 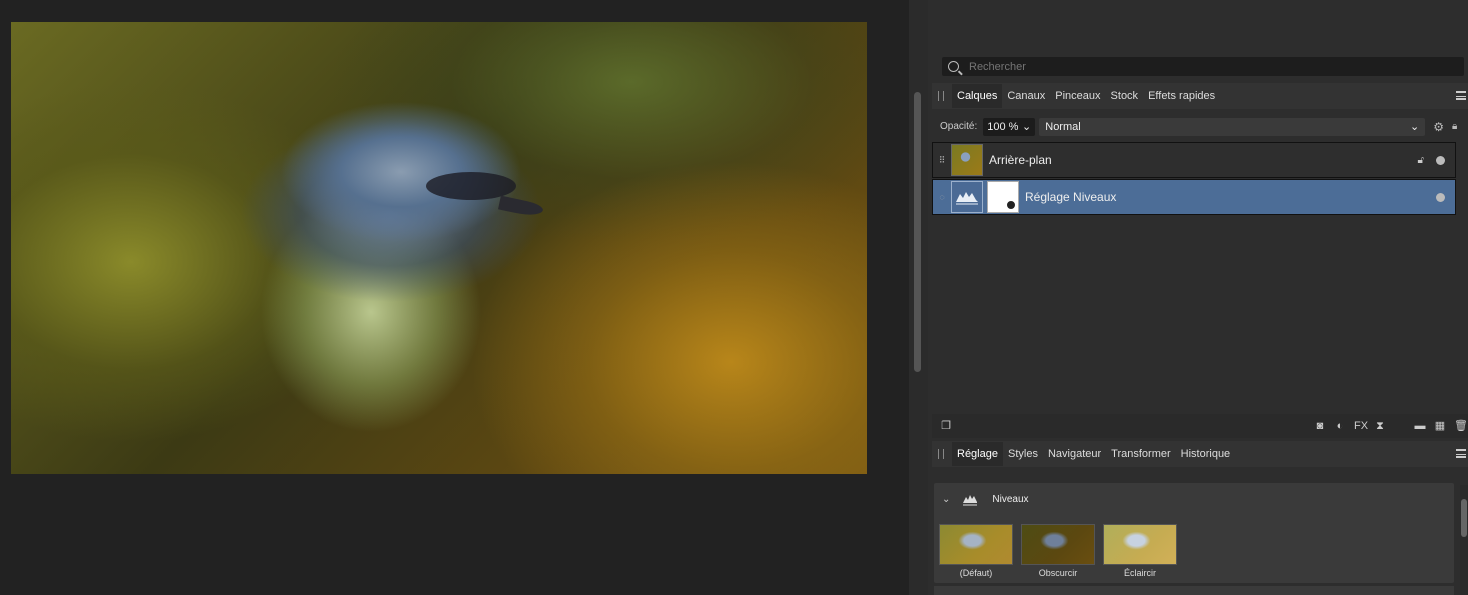 What do you see at coordinates (1063, 126) in the screenshot?
I see `blend-mode-value: Normal` at bounding box center [1063, 126].